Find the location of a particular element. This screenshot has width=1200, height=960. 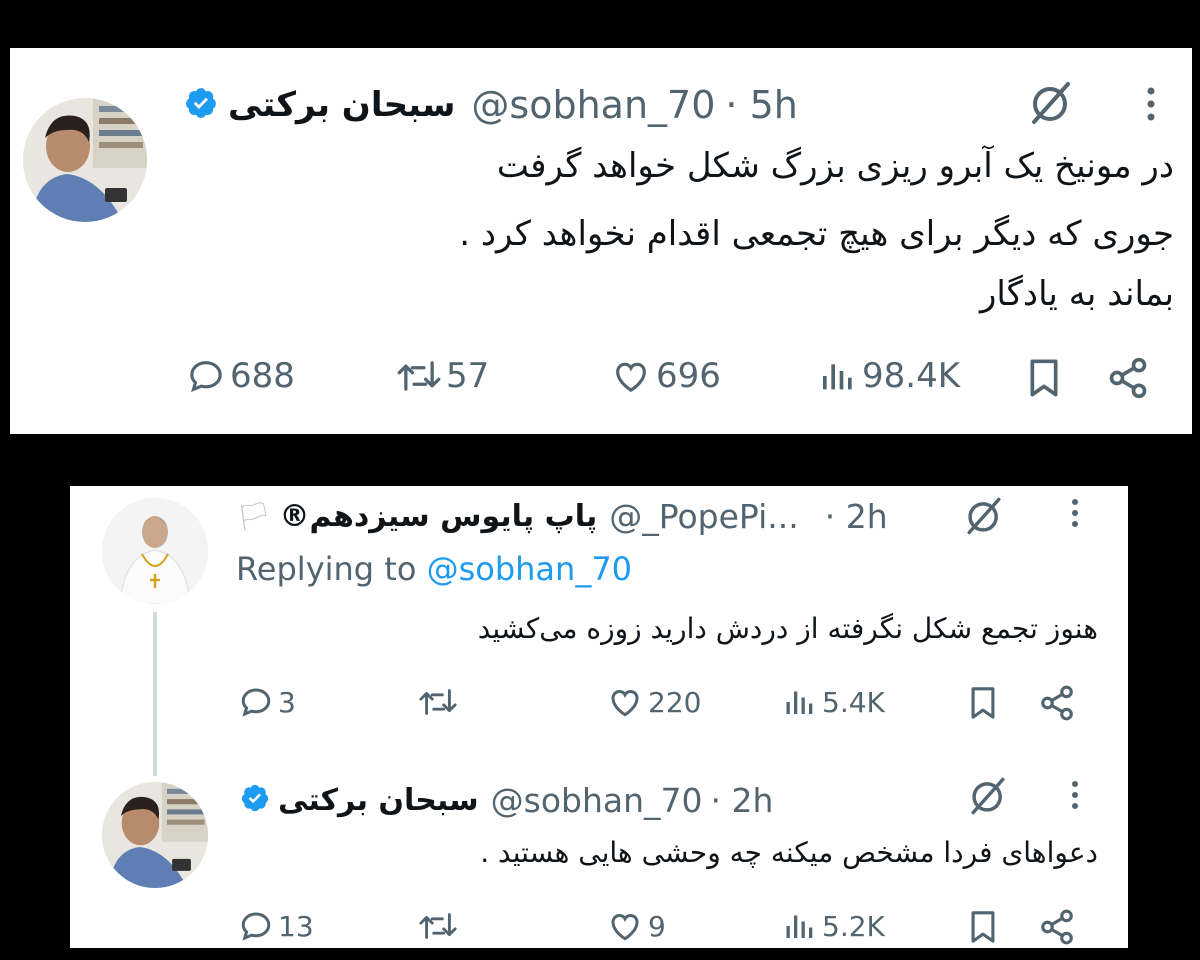

thread-line is located at coordinates (155, 694).